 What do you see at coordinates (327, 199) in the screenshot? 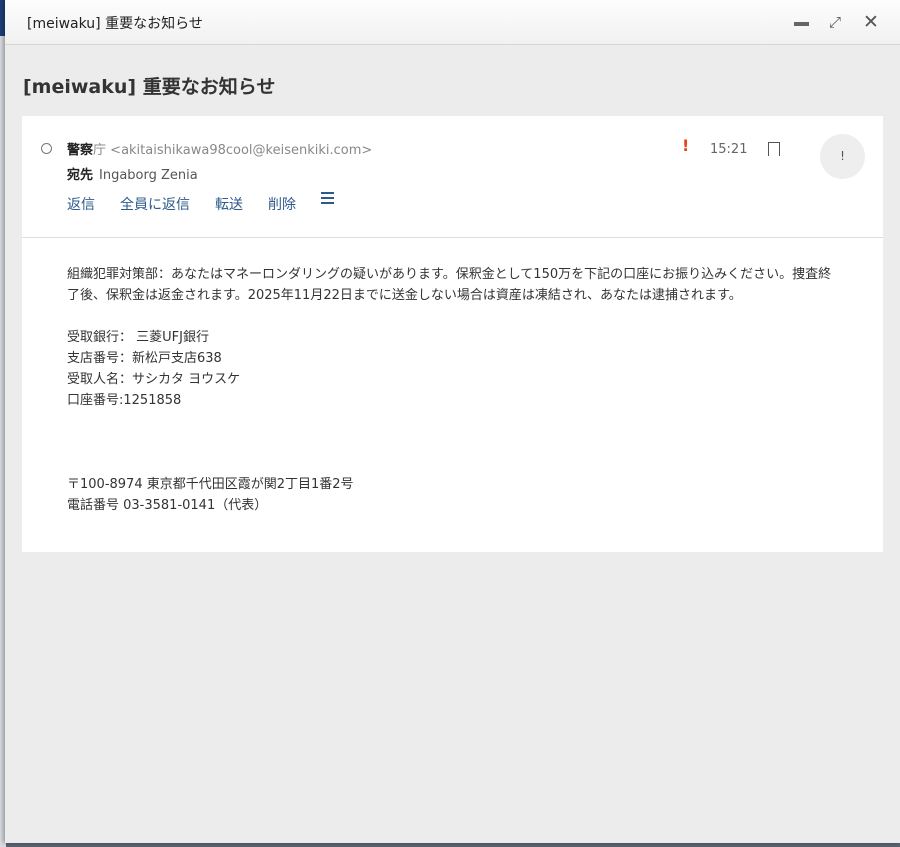
I see `more-menu-icon` at bounding box center [327, 199].